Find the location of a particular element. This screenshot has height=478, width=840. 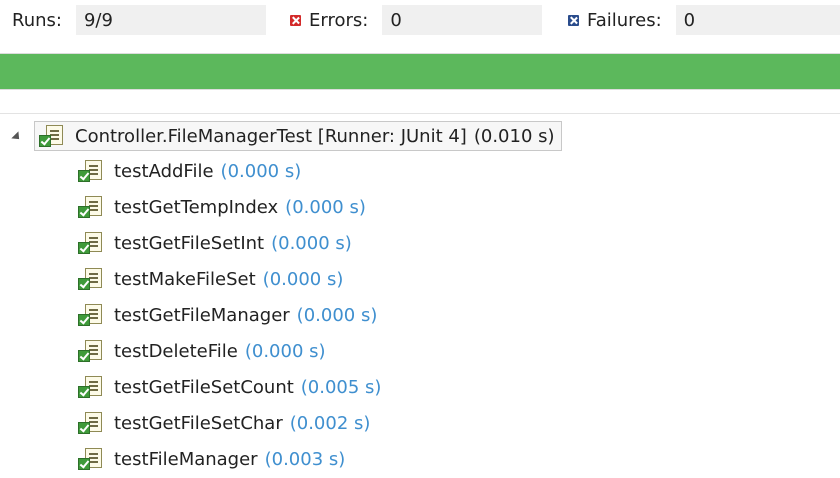

error-icon is located at coordinates (295, 20).